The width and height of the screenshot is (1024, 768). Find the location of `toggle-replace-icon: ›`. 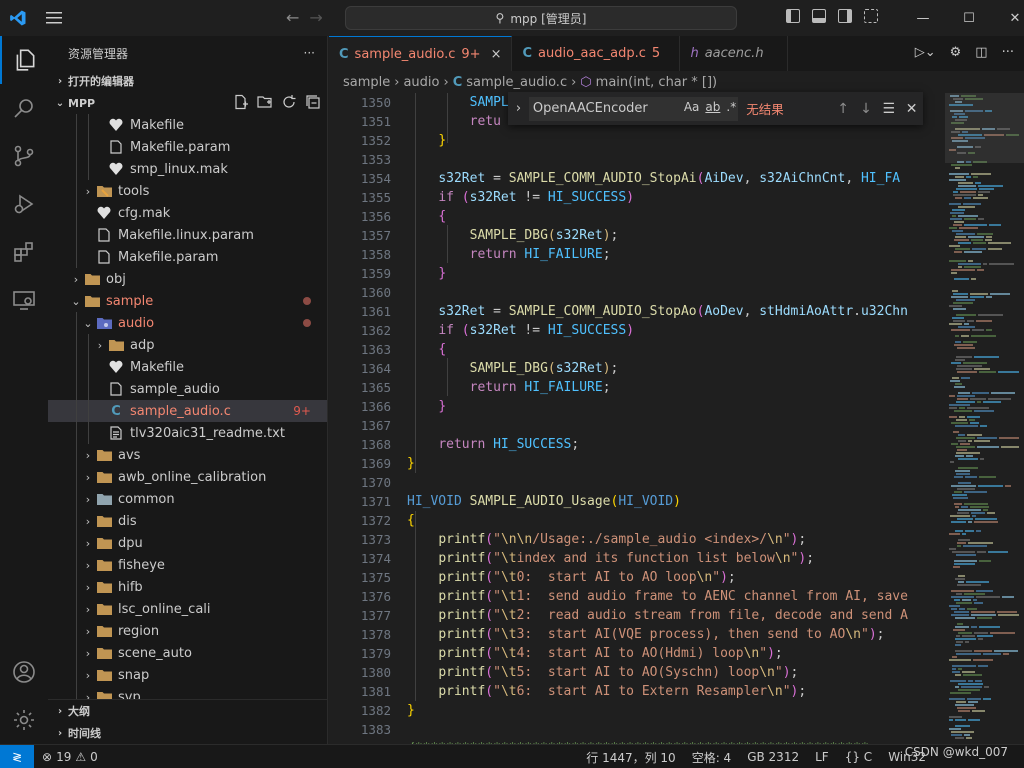

toggle-replace-icon: › is located at coordinates (518, 108).